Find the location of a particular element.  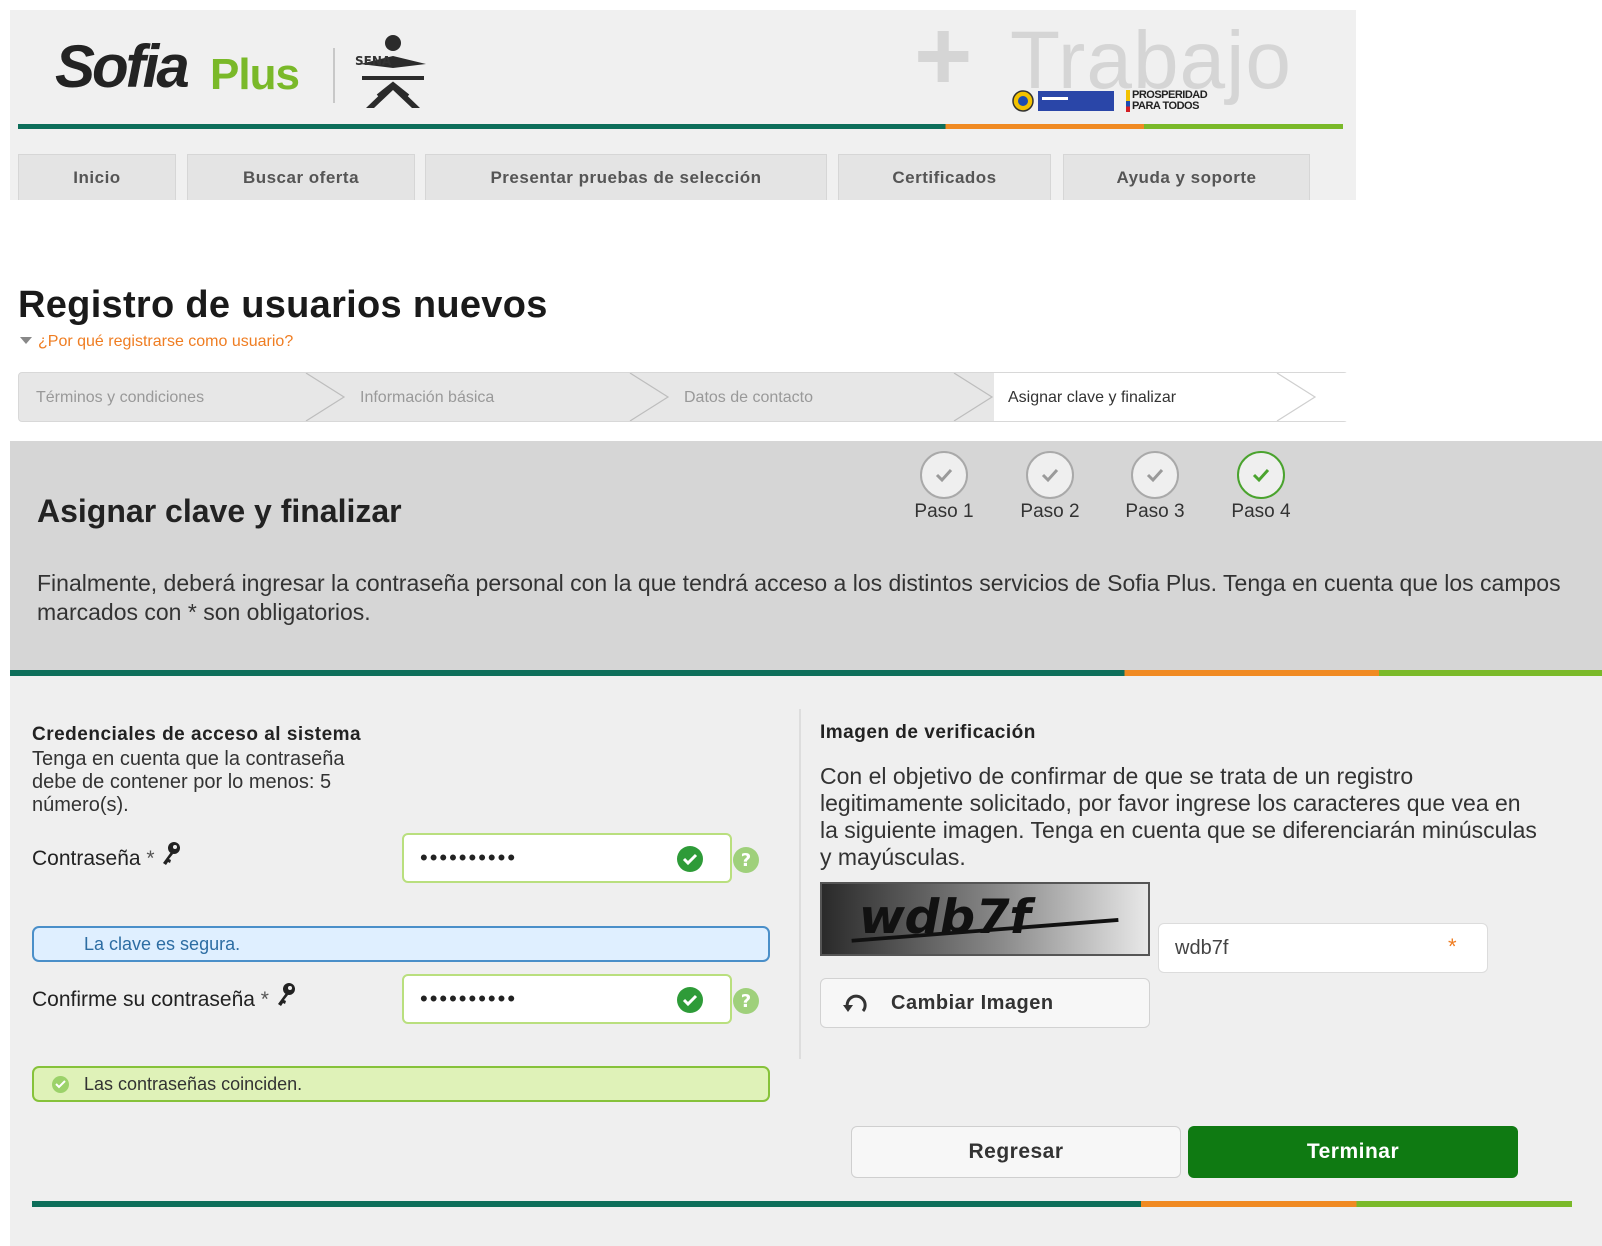

sofia-logo-text: Sofia is located at coordinates (122, 66).